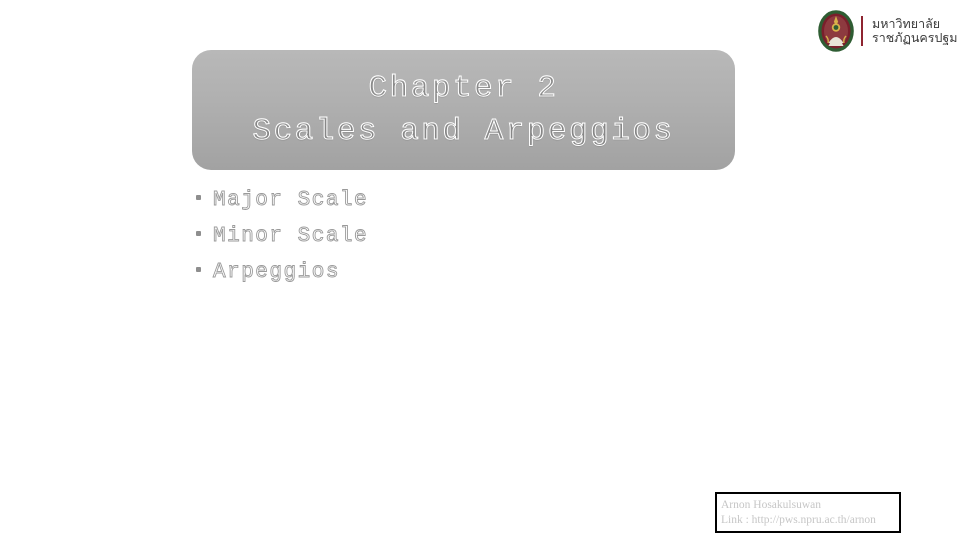 The height and width of the screenshot is (540, 960). Describe the element at coordinates (810, 520) in the screenshot. I see `author-link: Link : http://pws.npru.ac.th/arnon` at that location.